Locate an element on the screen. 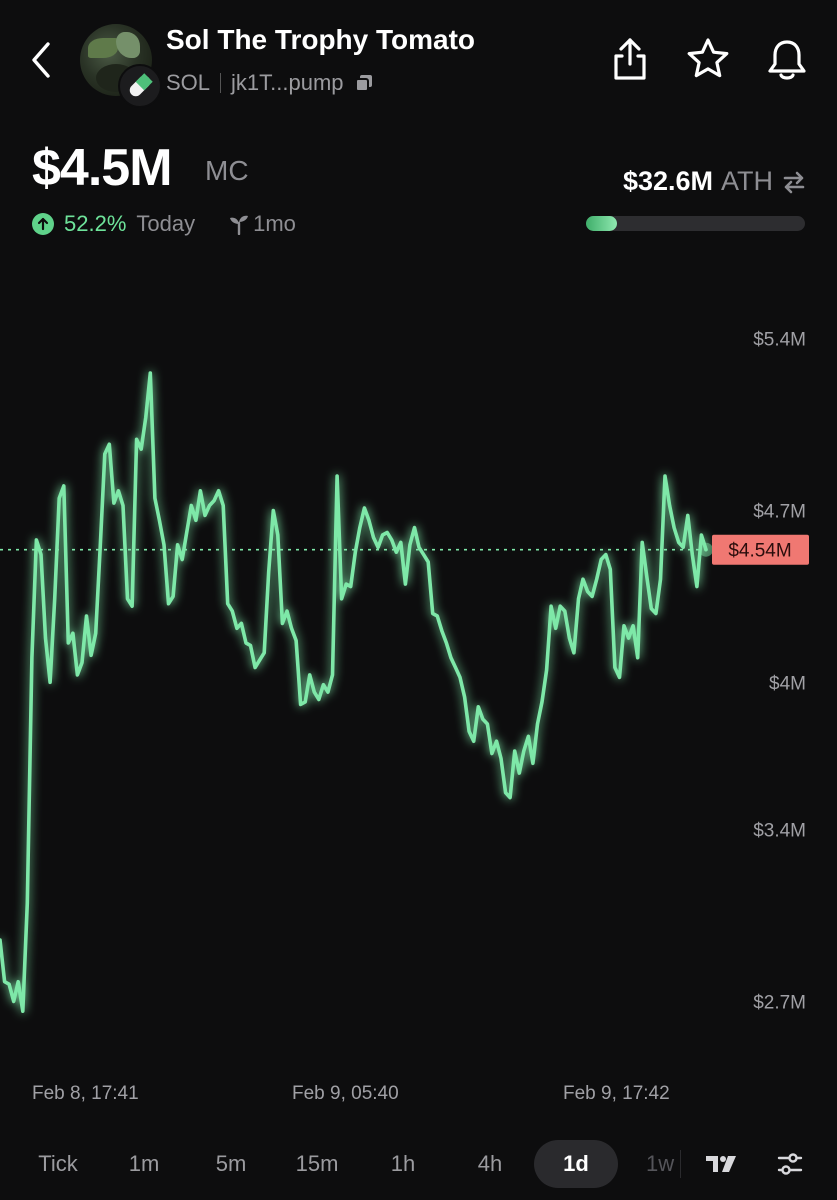 The image size is (837, 1200). swap-arrows-icon is located at coordinates (794, 182).